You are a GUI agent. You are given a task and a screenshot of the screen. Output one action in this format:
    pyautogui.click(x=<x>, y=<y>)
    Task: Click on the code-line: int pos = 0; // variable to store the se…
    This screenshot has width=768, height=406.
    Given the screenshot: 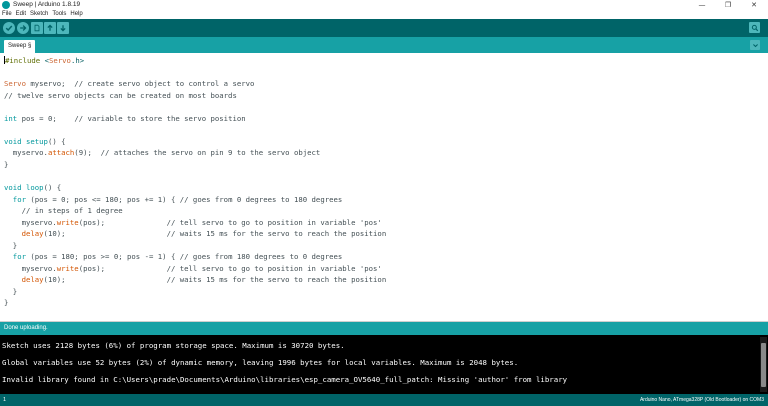 What is the action you would take?
    pyautogui.click(x=125, y=118)
    